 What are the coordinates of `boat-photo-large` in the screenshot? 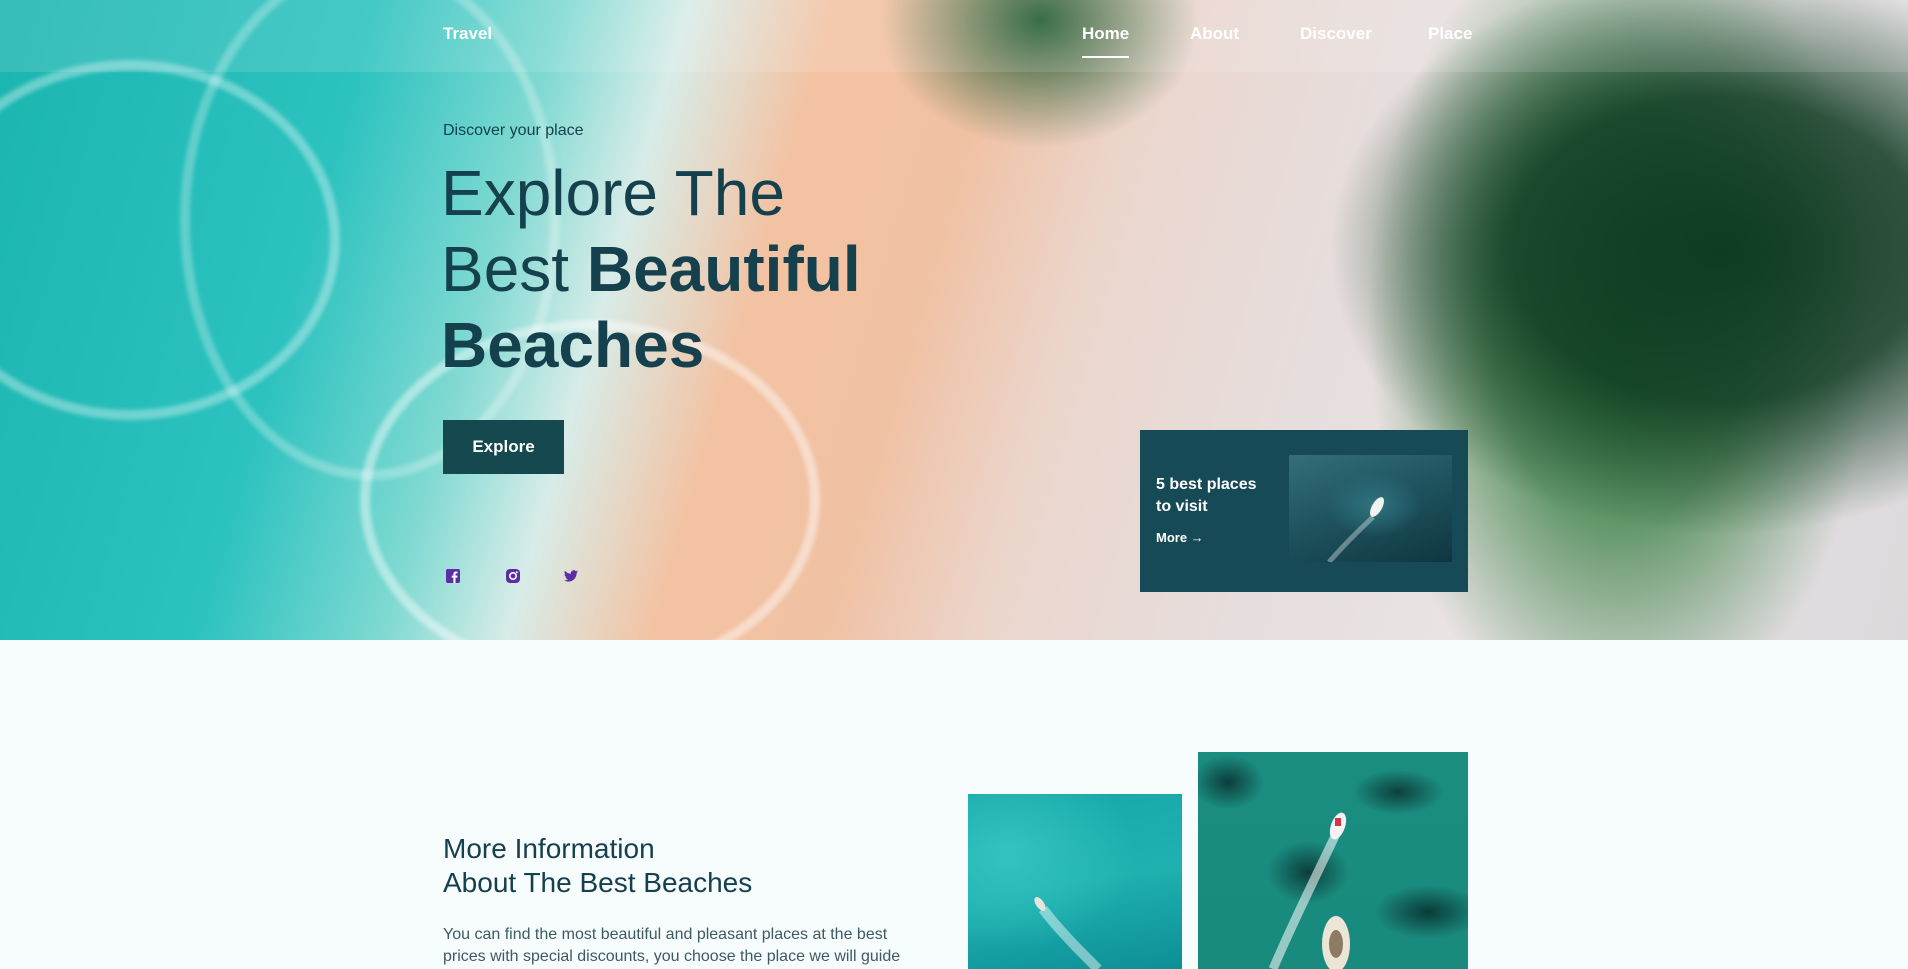 It's located at (1333, 860).